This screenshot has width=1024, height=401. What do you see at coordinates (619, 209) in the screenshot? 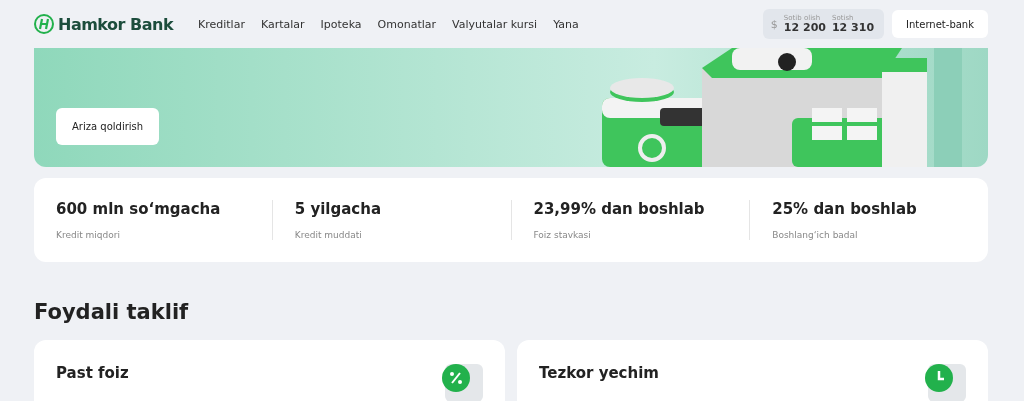
I see `stat-value: 23,99% dan boshlab` at bounding box center [619, 209].